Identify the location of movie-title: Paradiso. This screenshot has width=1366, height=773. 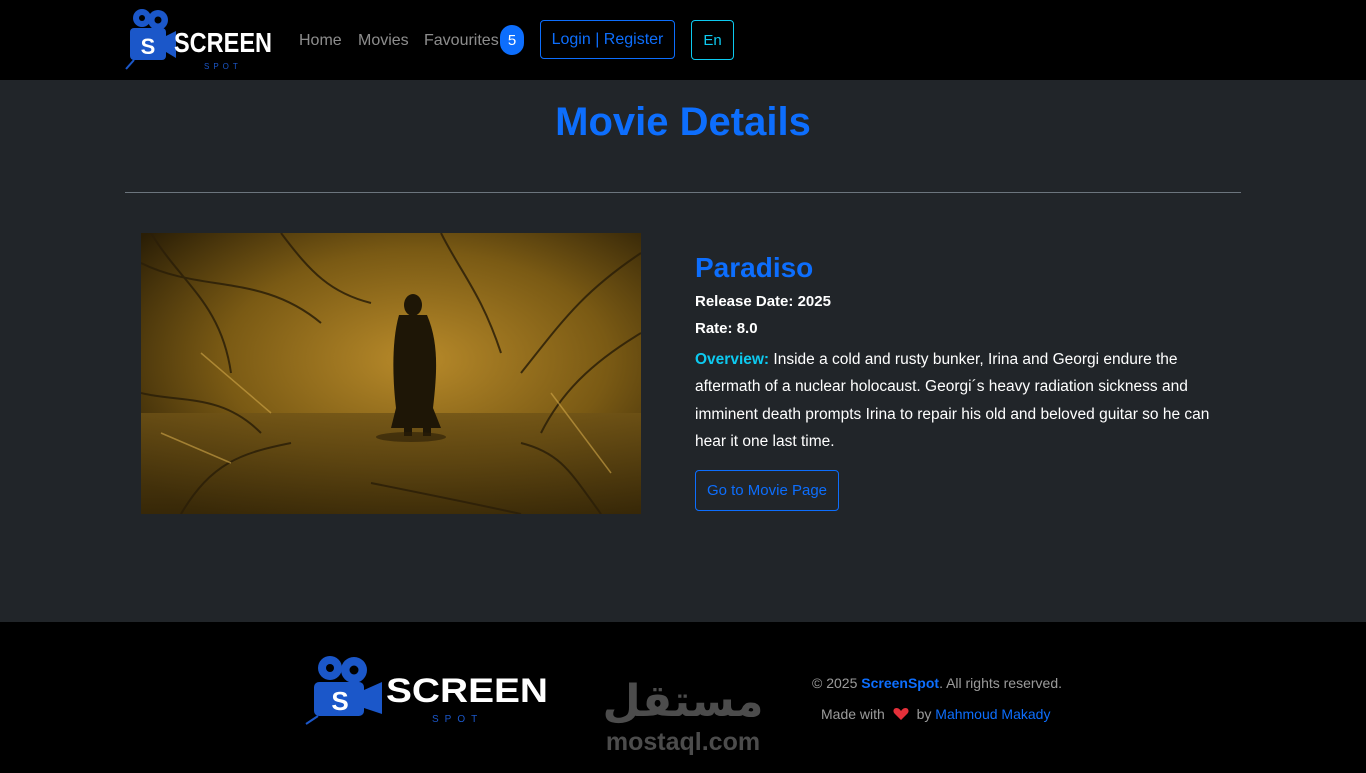
(754, 267).